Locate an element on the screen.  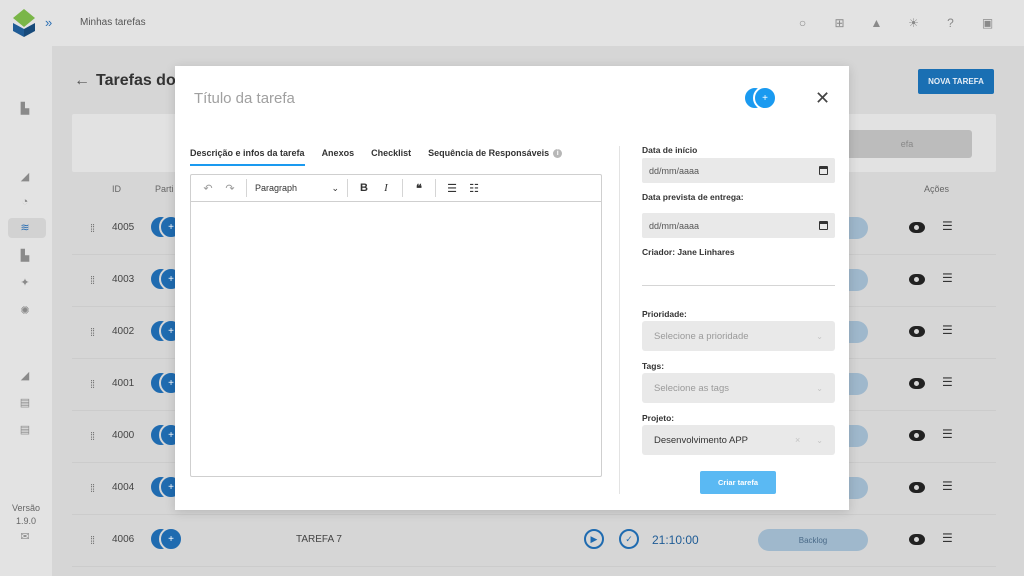
close-icon: ✕ is located at coordinates (822, 98).